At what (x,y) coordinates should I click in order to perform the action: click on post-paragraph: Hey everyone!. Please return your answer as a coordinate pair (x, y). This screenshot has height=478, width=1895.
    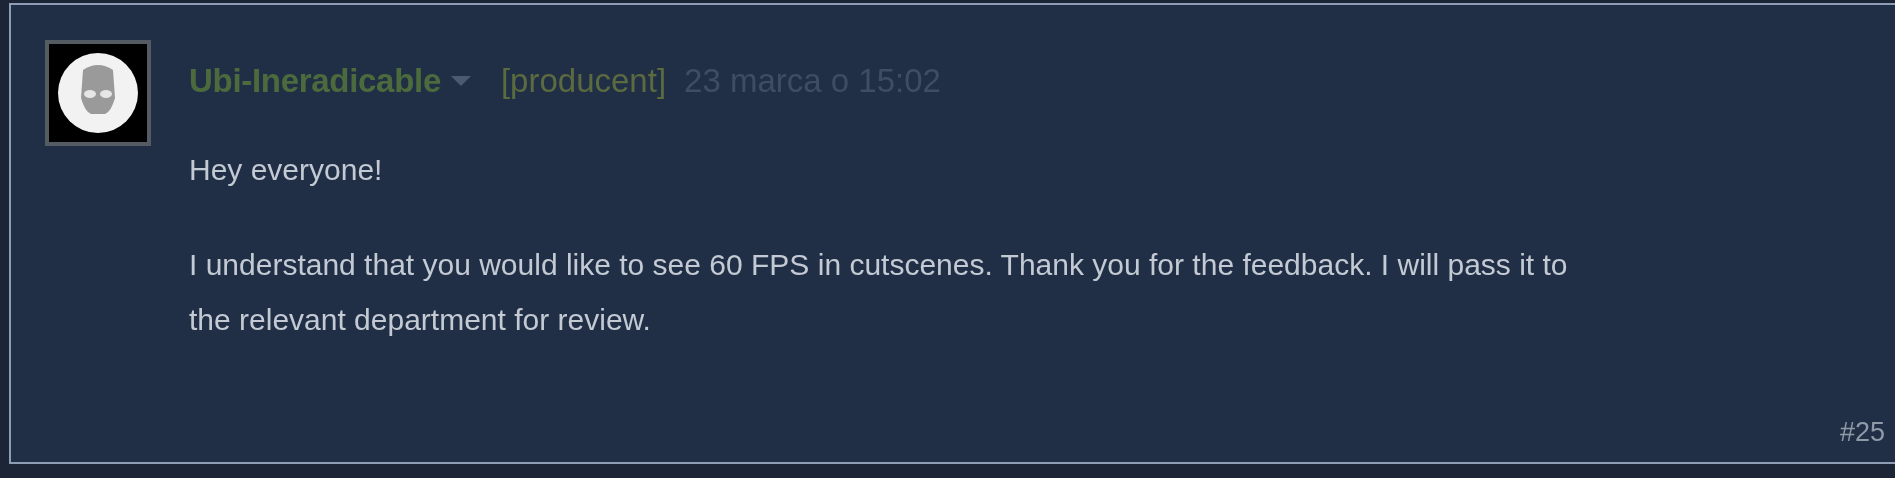
    Looking at the image, I should click on (286, 170).